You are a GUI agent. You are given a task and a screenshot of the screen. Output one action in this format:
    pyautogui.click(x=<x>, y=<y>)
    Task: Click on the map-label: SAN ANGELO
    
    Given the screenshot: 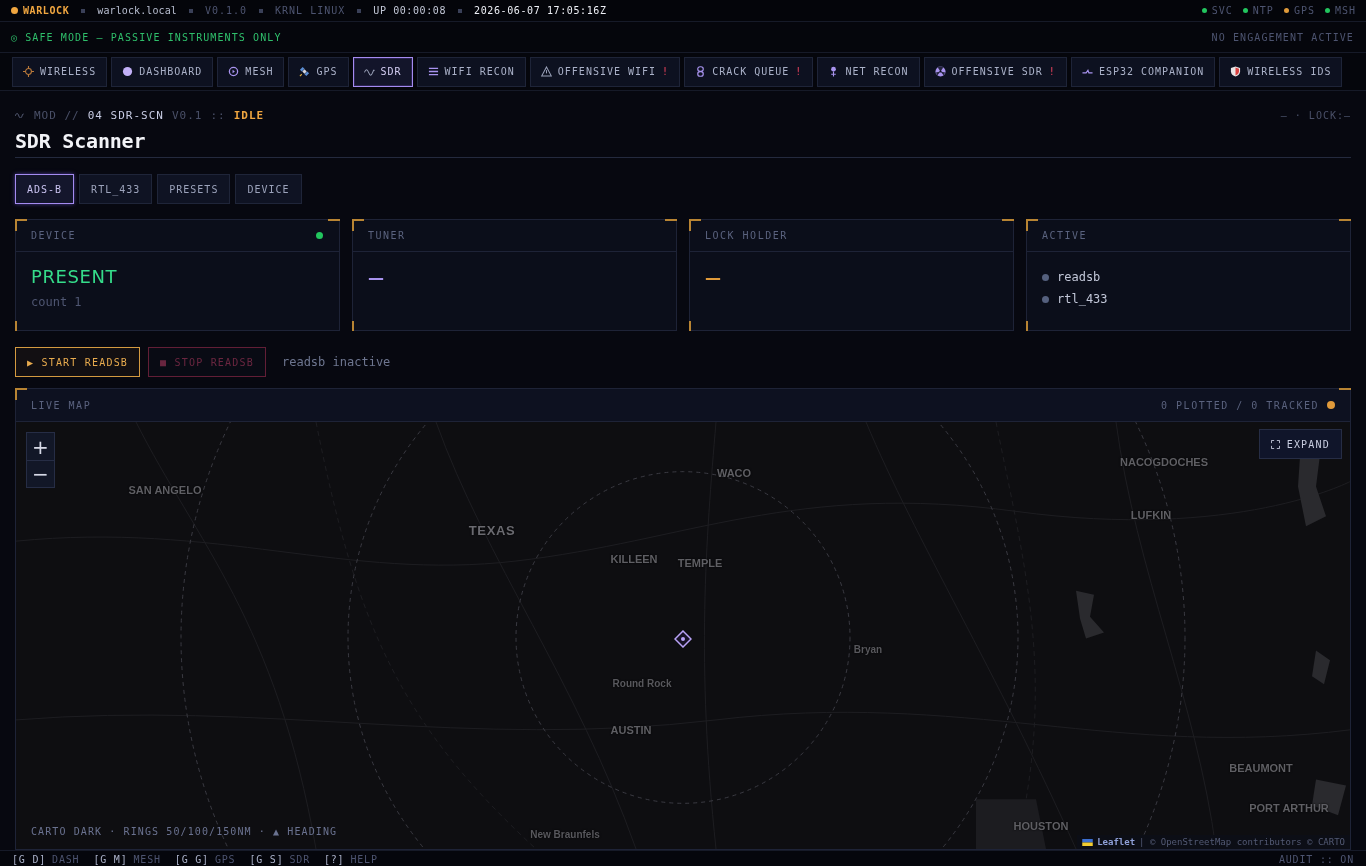 What is the action you would take?
    pyautogui.click(x=165, y=490)
    